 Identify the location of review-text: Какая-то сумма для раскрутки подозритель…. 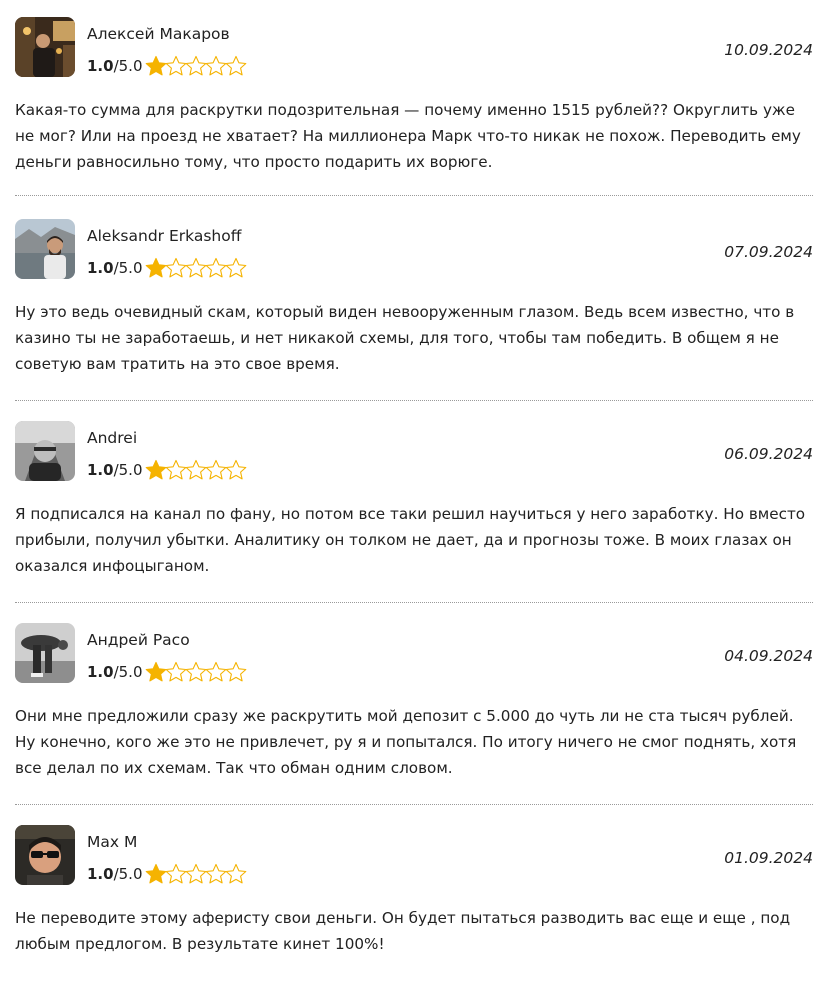
(408, 136).